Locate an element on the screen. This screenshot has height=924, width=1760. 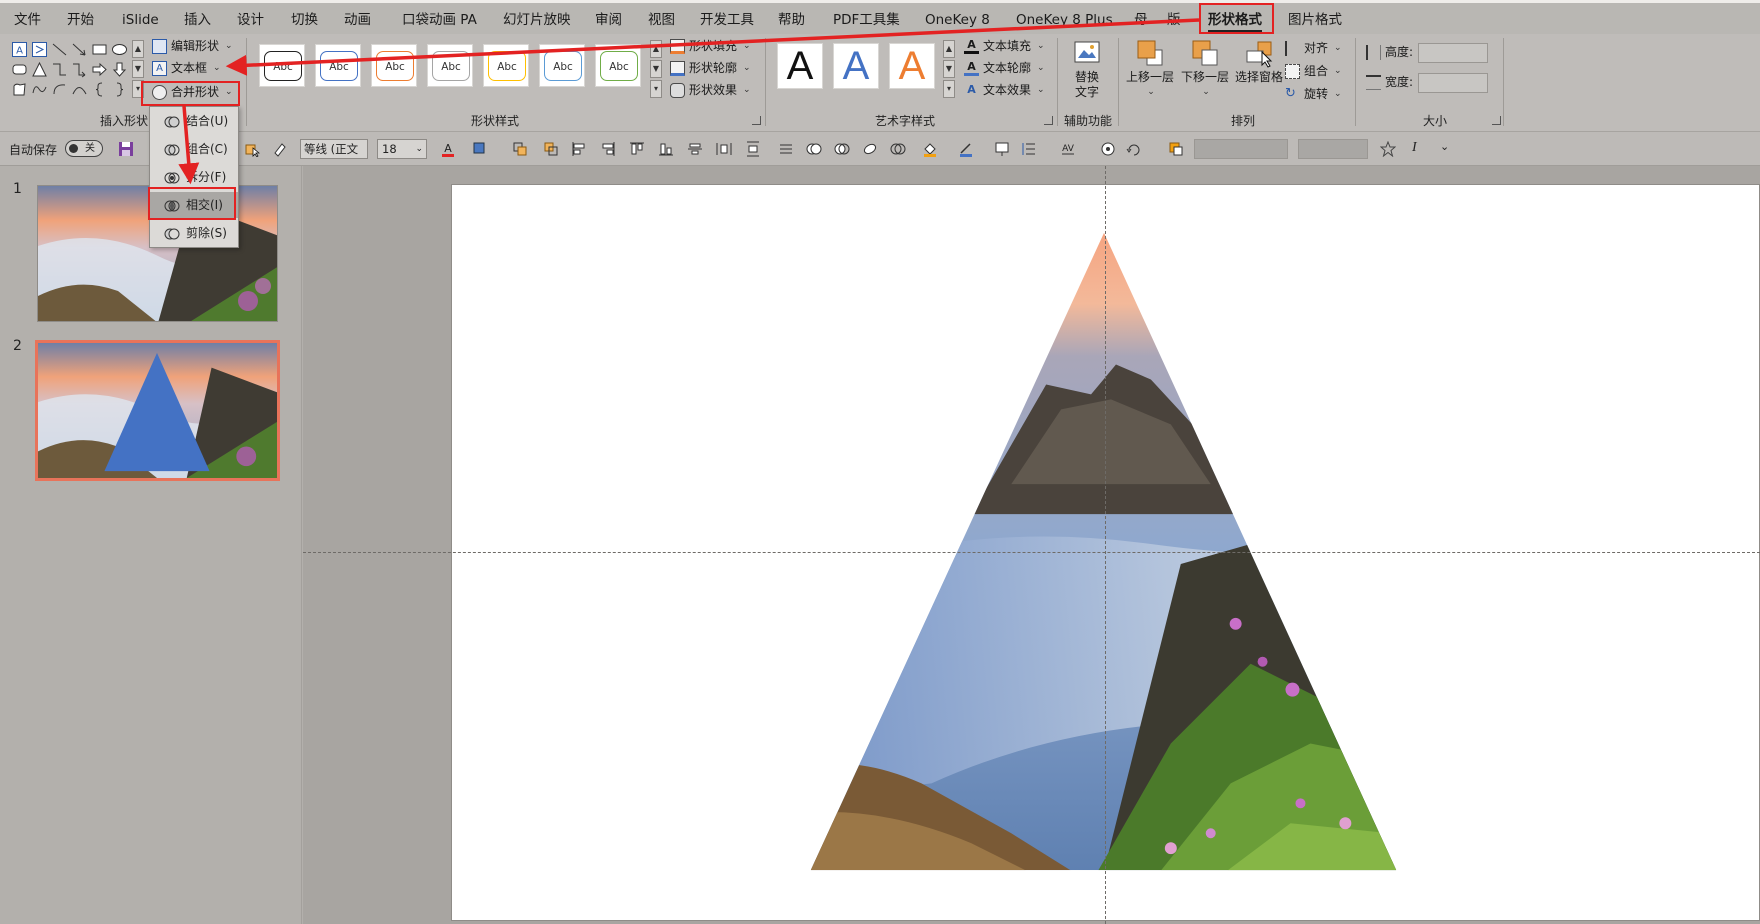
picture-icon is located at coordinates (1002, 149).